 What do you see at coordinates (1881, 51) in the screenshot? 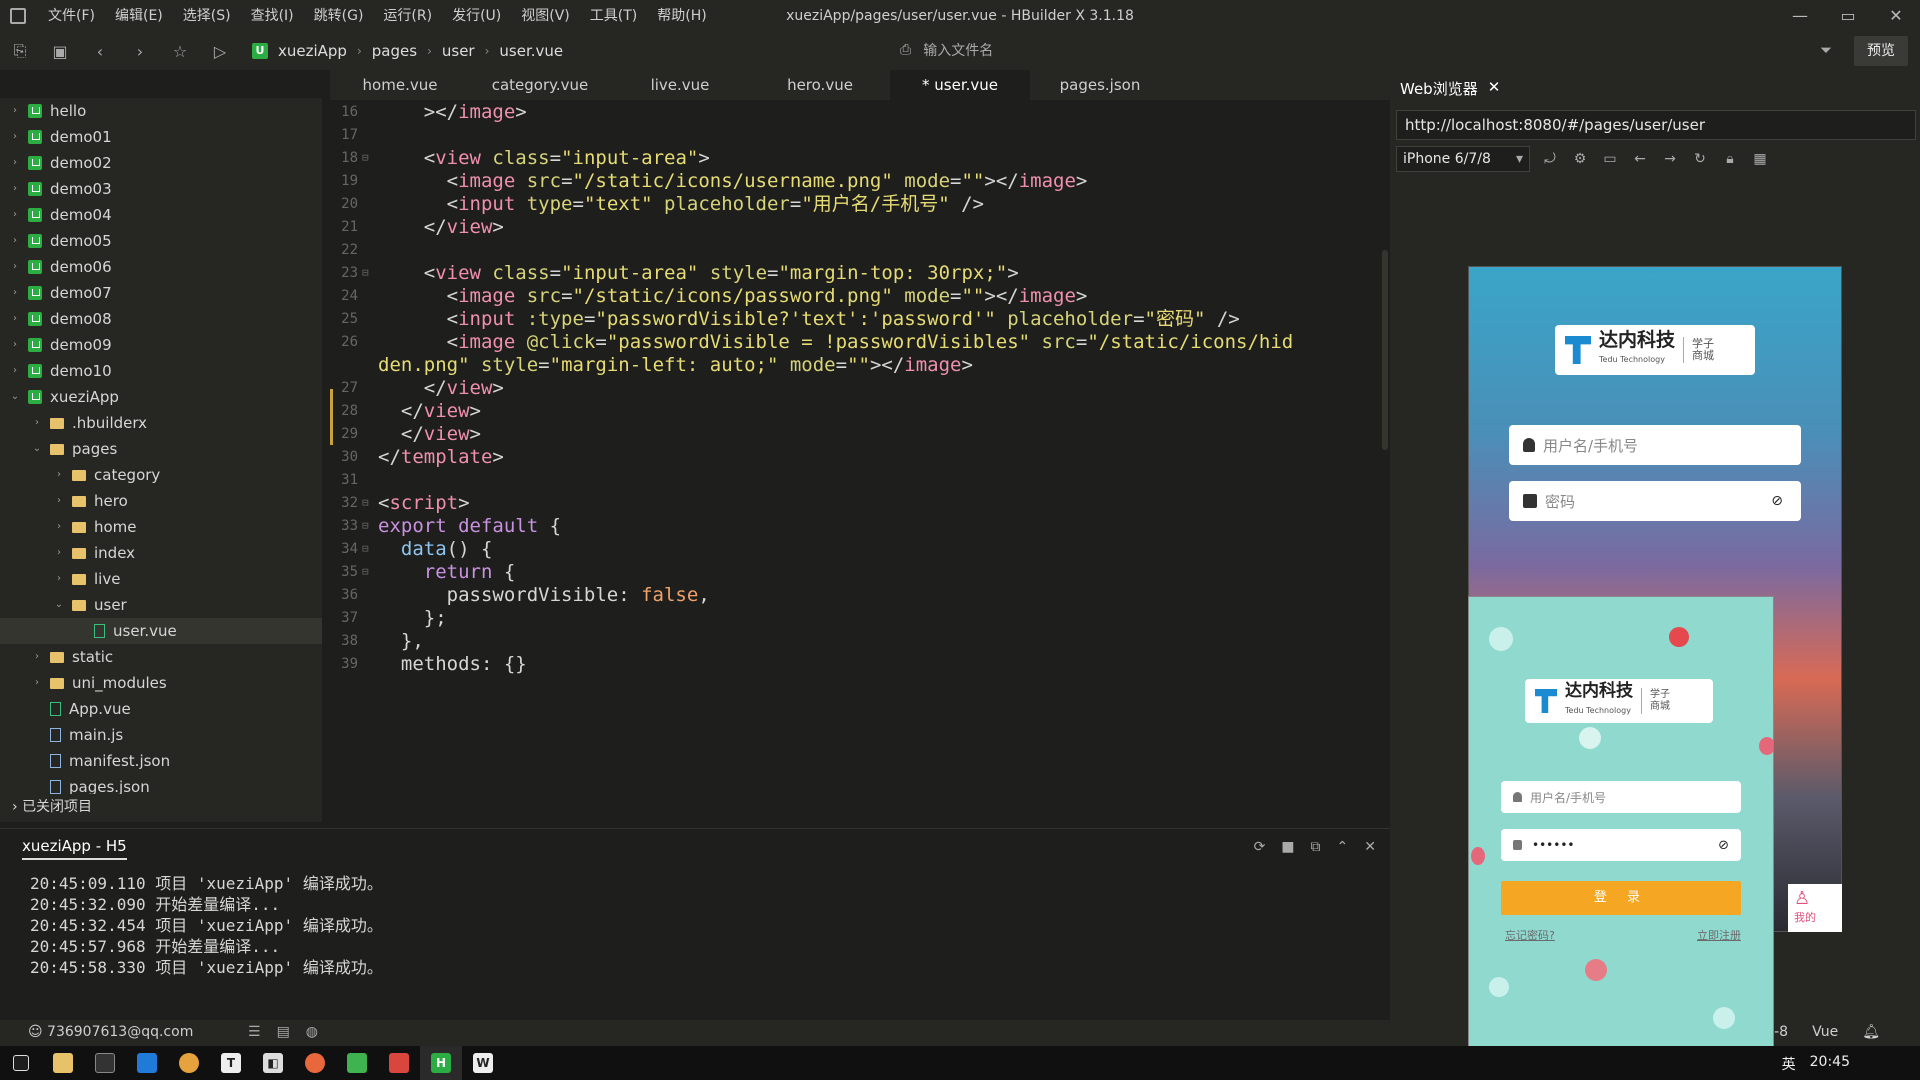
I see `preview-button: 预览` at bounding box center [1881, 51].